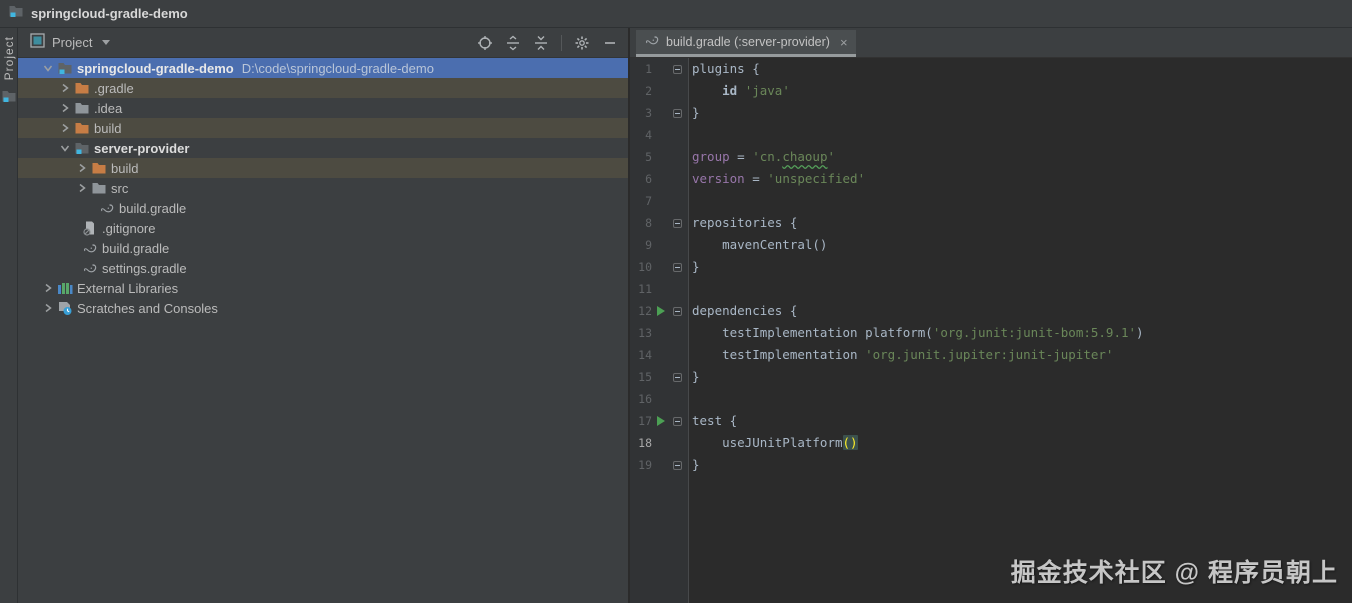 The width and height of the screenshot is (1352, 603). What do you see at coordinates (648, 113) in the screenshot?
I see `line-number: 3` at bounding box center [648, 113].